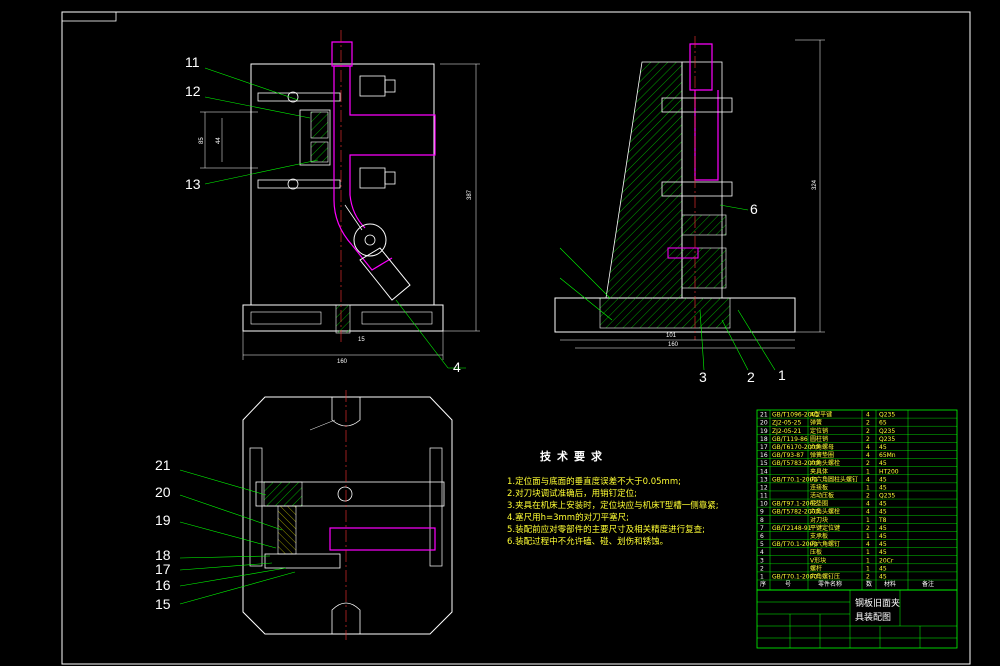 This screenshot has height=666, width=1000. Describe the element at coordinates (825, 577) in the screenshot. I see `bom-cell-name: 六角螺钉压` at that location.